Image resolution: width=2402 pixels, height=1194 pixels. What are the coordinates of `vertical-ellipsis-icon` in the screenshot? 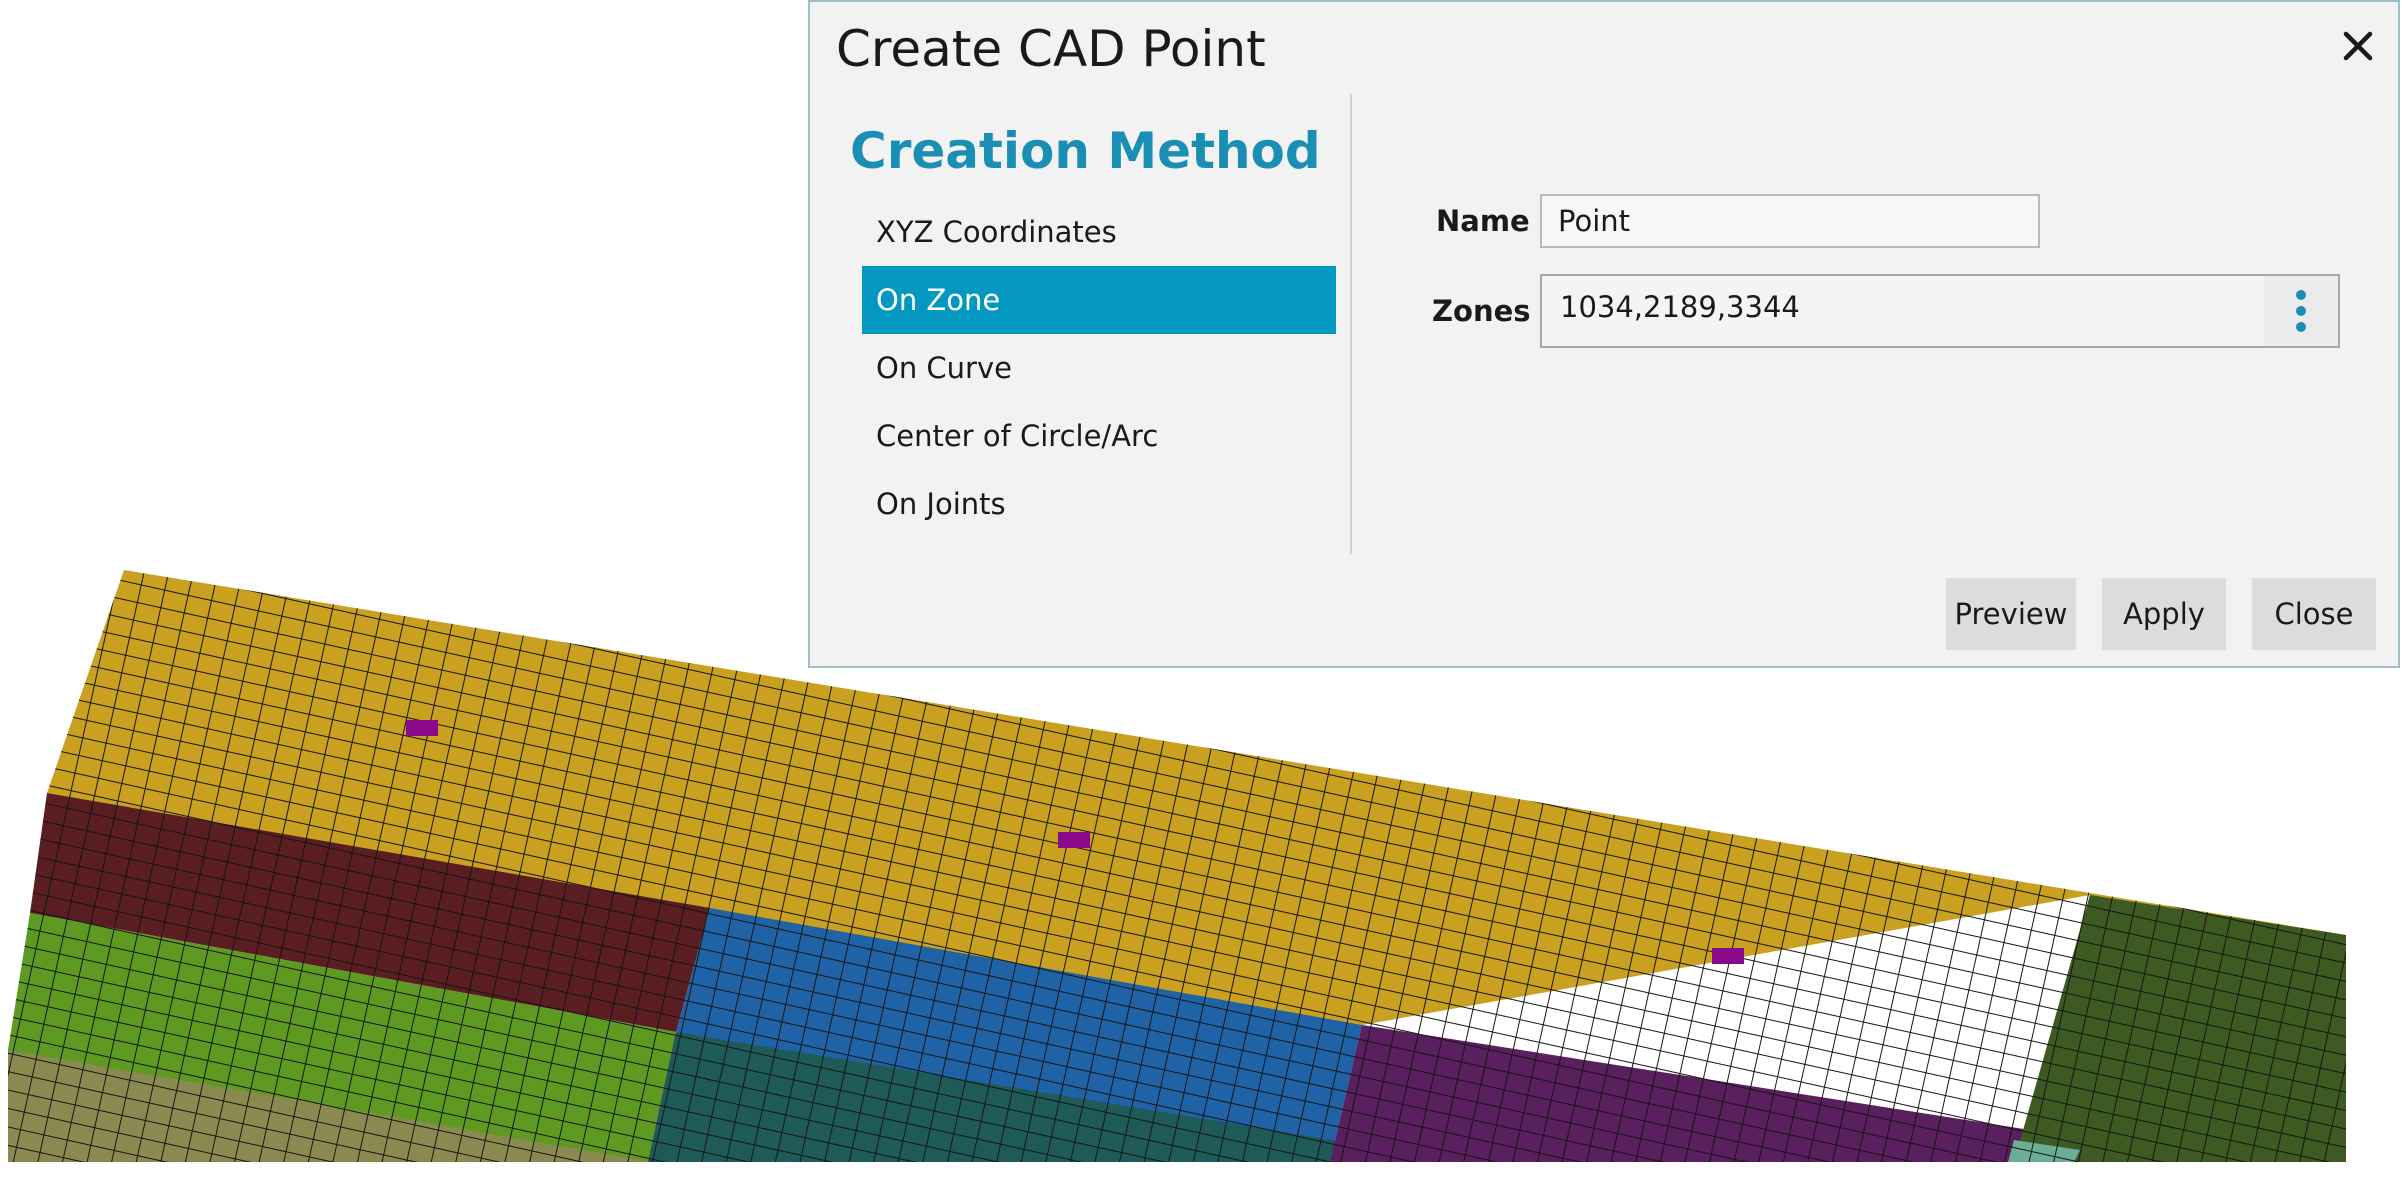 It's located at (2301, 311).